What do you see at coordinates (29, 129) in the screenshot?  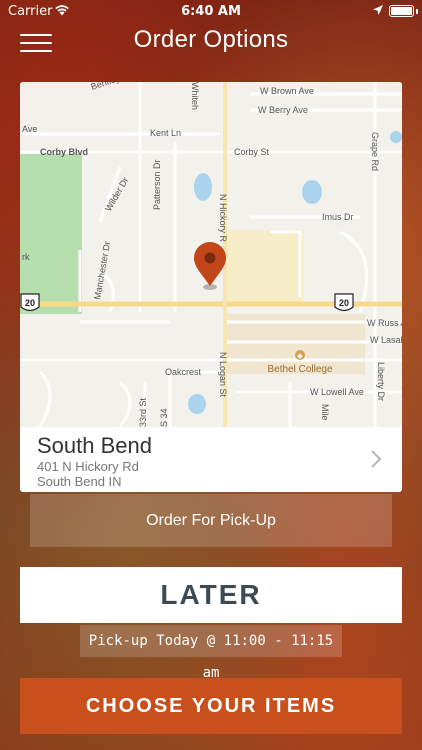 I see `street-ave-label: Ave` at bounding box center [29, 129].